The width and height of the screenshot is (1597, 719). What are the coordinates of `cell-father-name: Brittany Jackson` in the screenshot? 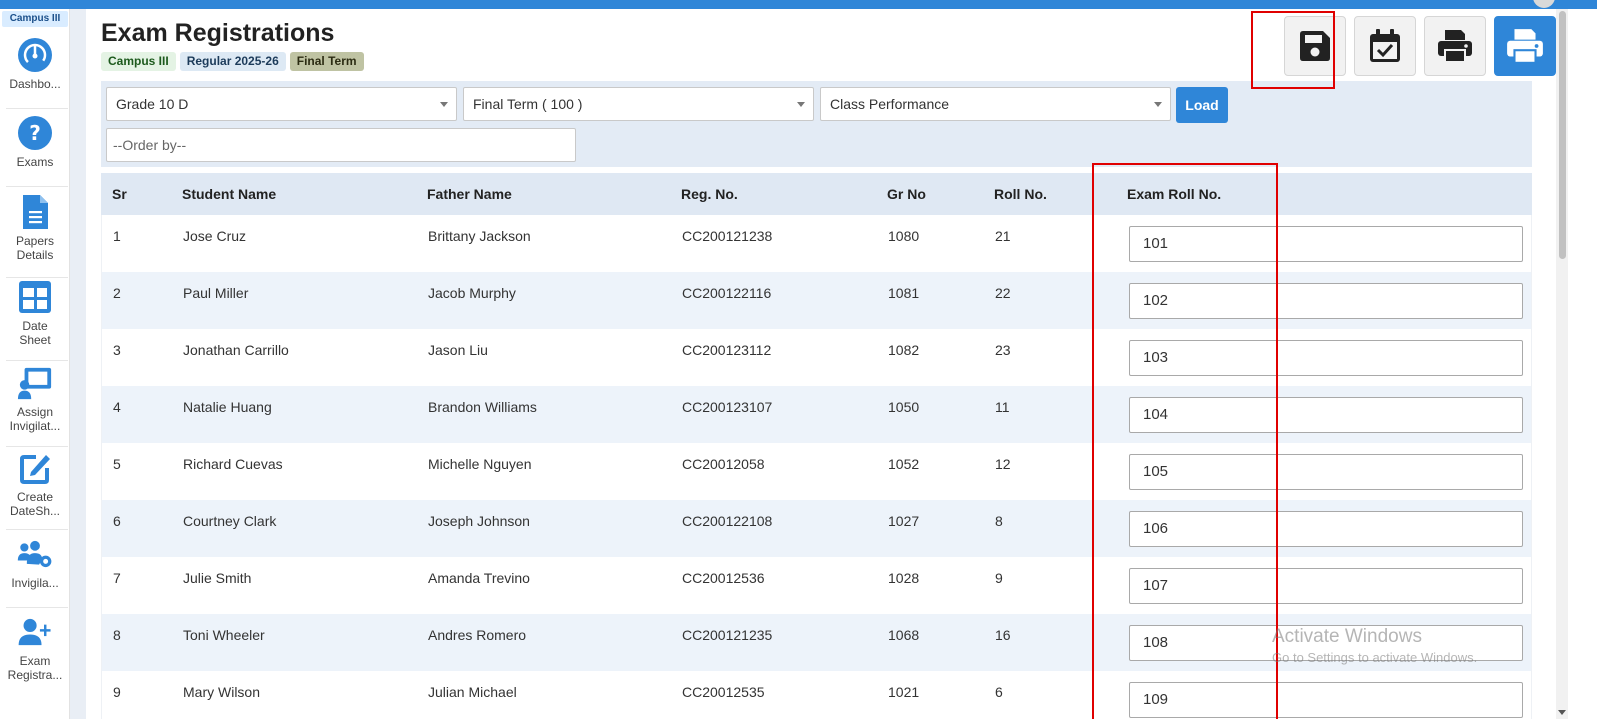 It's located at (479, 236).